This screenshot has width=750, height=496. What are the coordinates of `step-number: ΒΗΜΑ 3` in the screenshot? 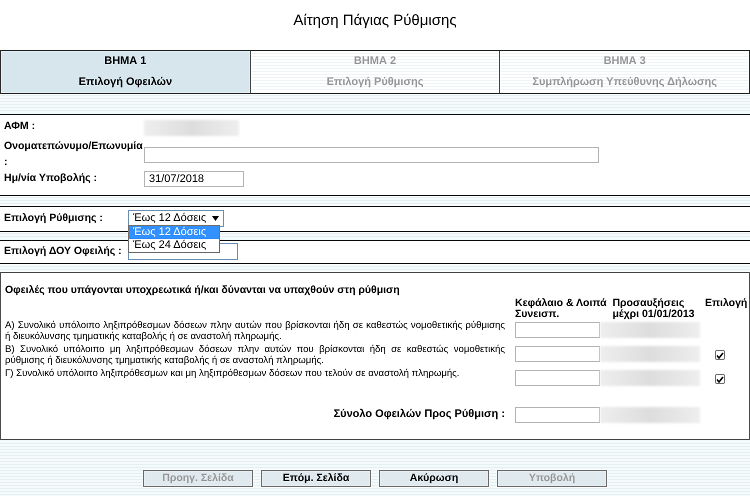 It's located at (624, 62).